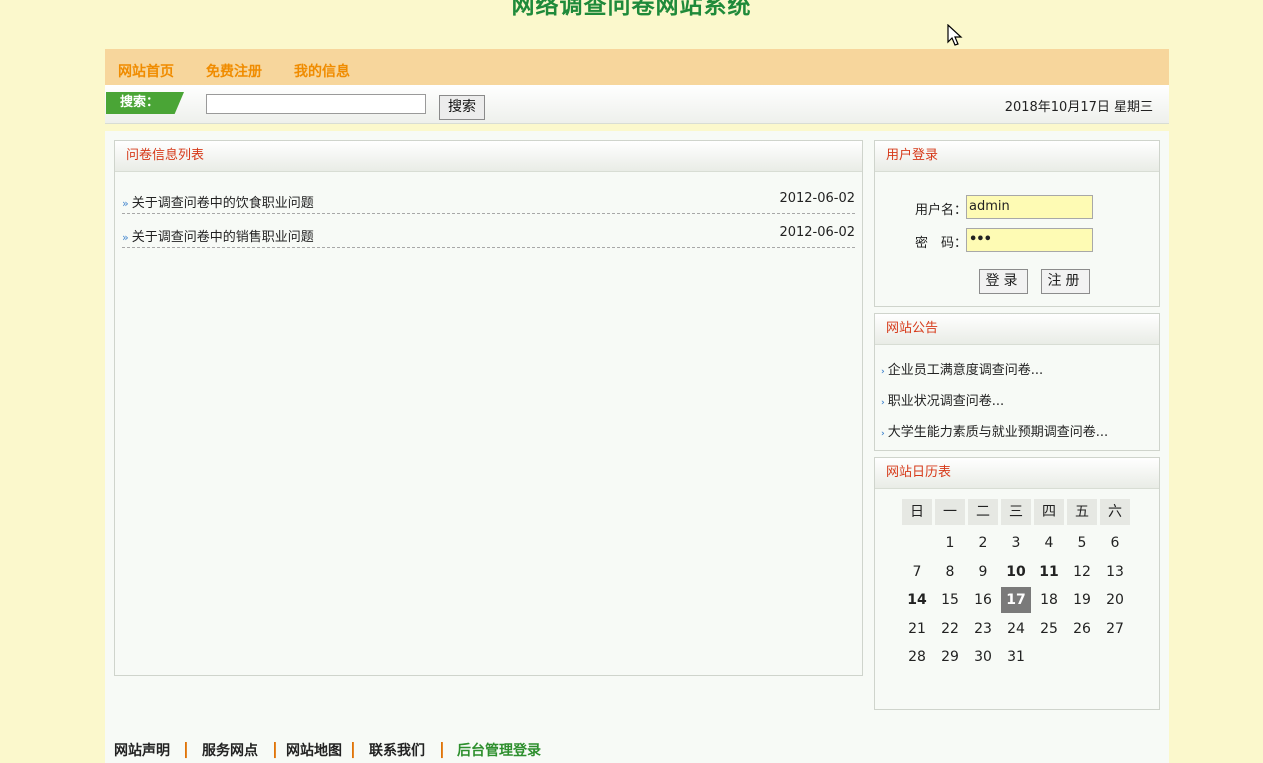 The height and width of the screenshot is (763, 1263). I want to click on footer-service-link: 服务网点, so click(230, 750).